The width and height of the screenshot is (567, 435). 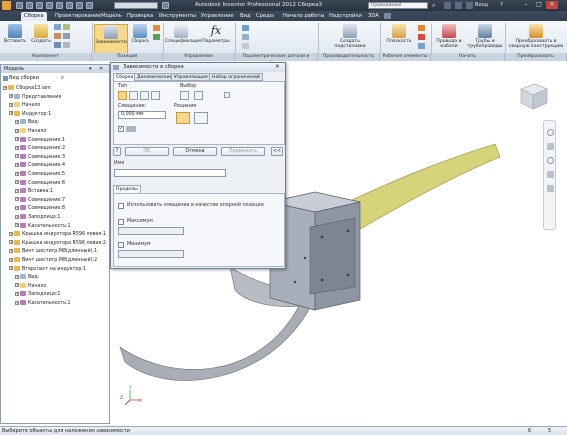 I want to click on tree-item: + Совмещение:2, so click(x=40, y=148).